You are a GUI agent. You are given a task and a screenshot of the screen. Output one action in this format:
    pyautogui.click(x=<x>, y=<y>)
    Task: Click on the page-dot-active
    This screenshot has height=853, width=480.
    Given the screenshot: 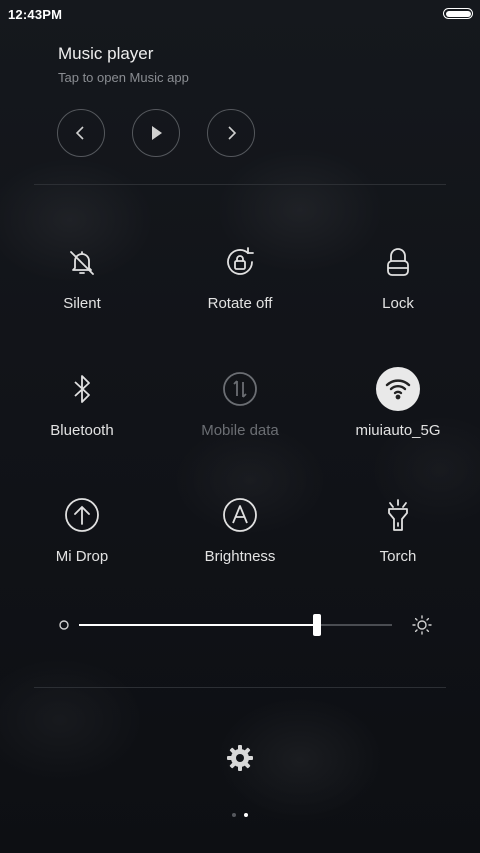 What is the action you would take?
    pyautogui.click(x=246, y=815)
    